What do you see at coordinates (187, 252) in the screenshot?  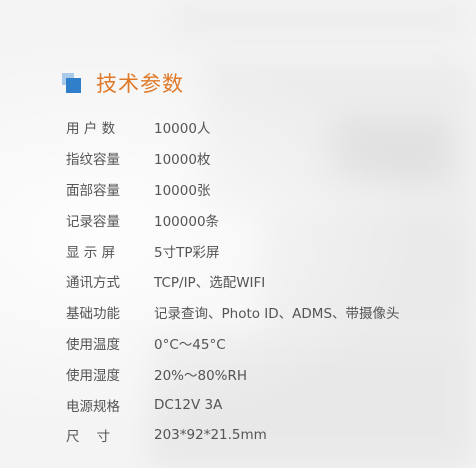 I see `spec-value: 5寸TP彩屏` at bounding box center [187, 252].